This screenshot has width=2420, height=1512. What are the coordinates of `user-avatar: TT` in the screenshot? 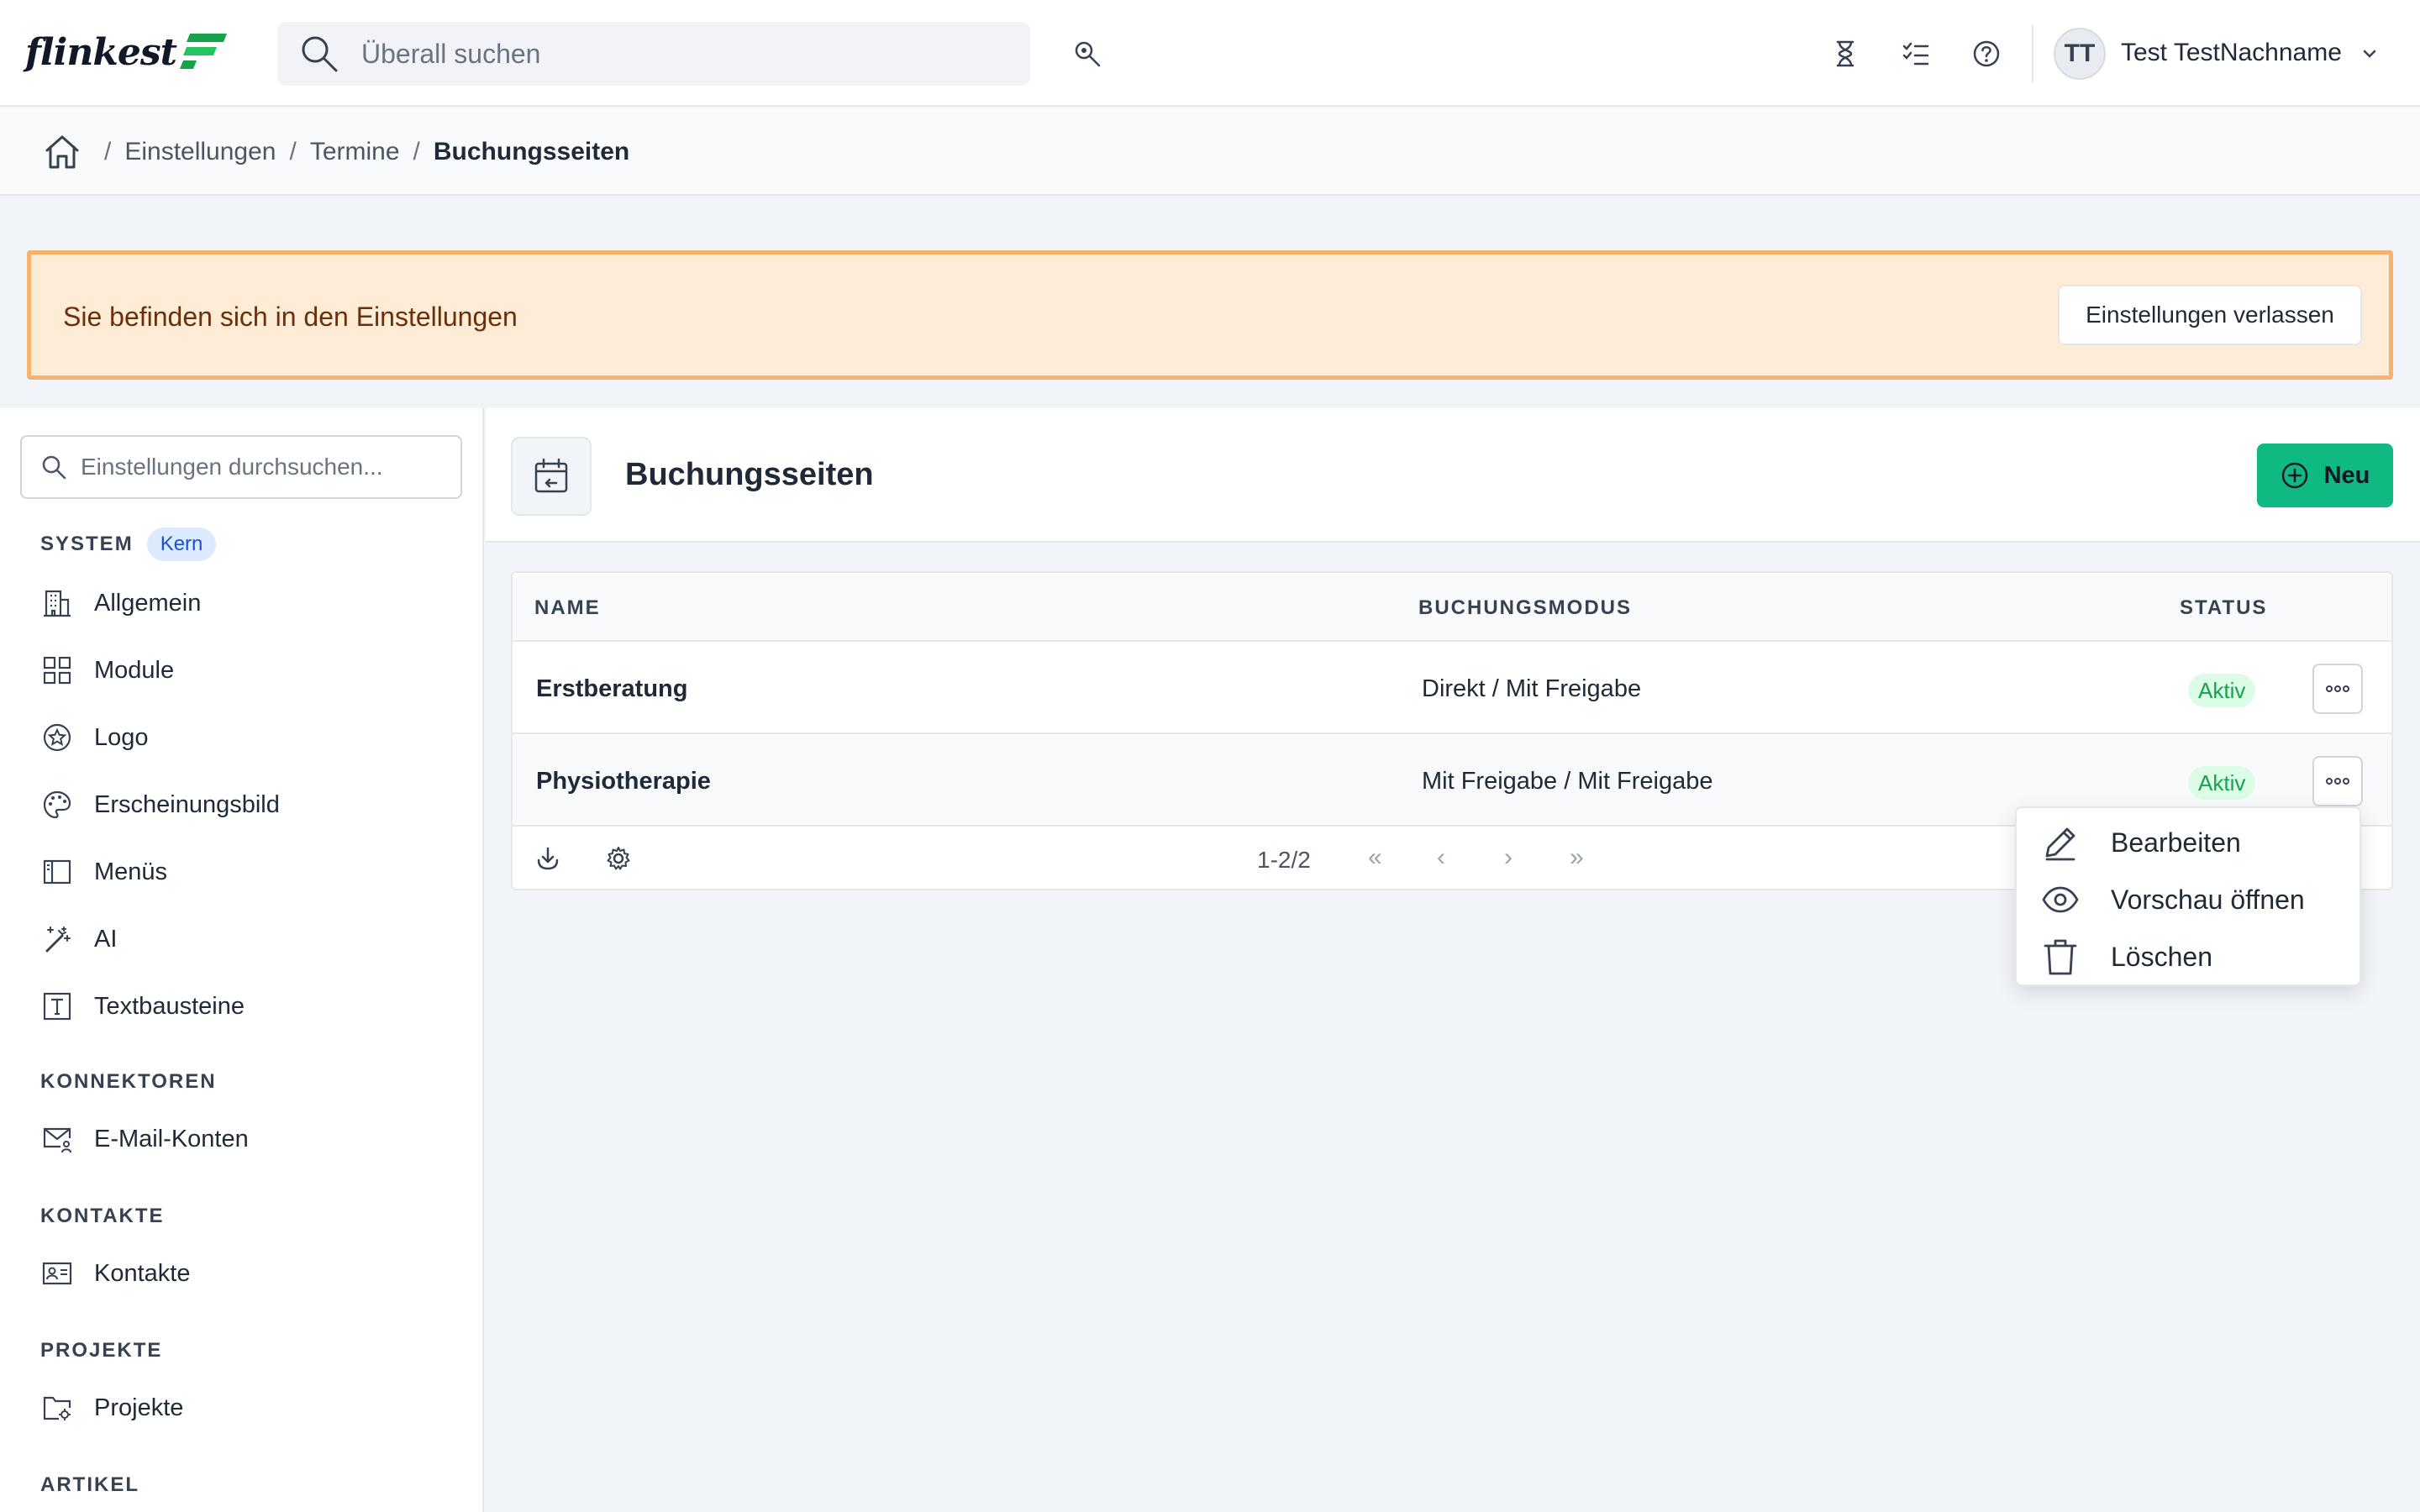 It's located at (2080, 54).